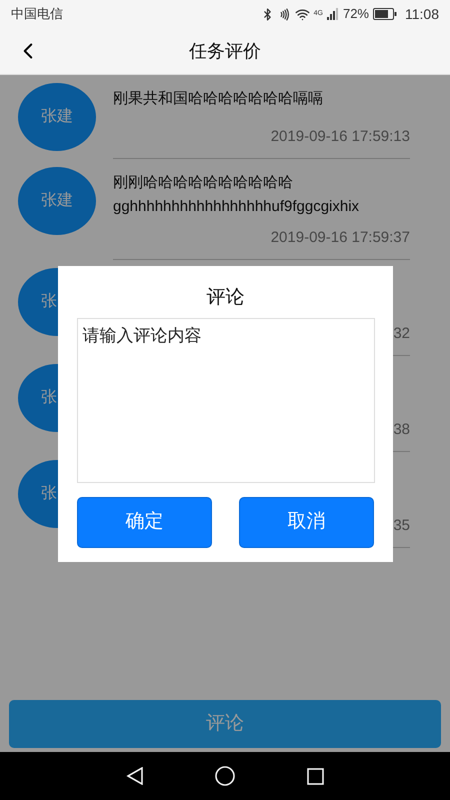  Describe the element at coordinates (144, 522) in the screenshot. I see `confirm-button: 确定` at that location.